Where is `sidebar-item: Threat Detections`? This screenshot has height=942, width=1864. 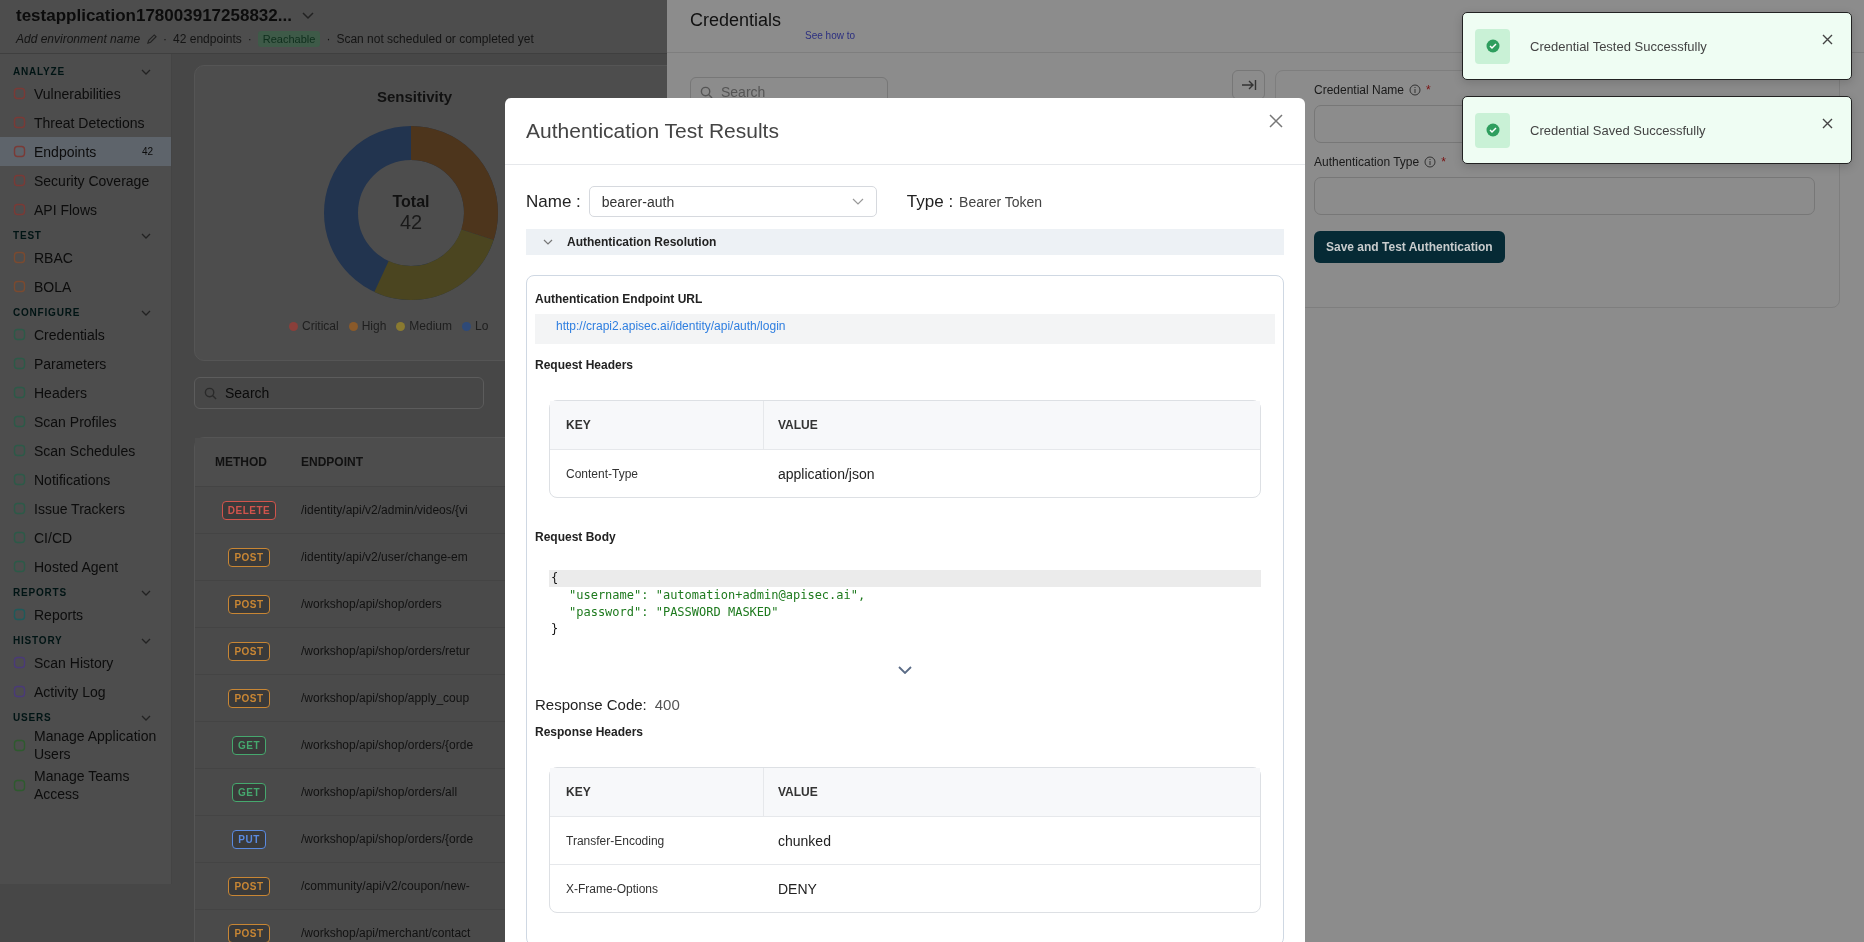
sidebar-item: Threat Detections is located at coordinates (85, 122).